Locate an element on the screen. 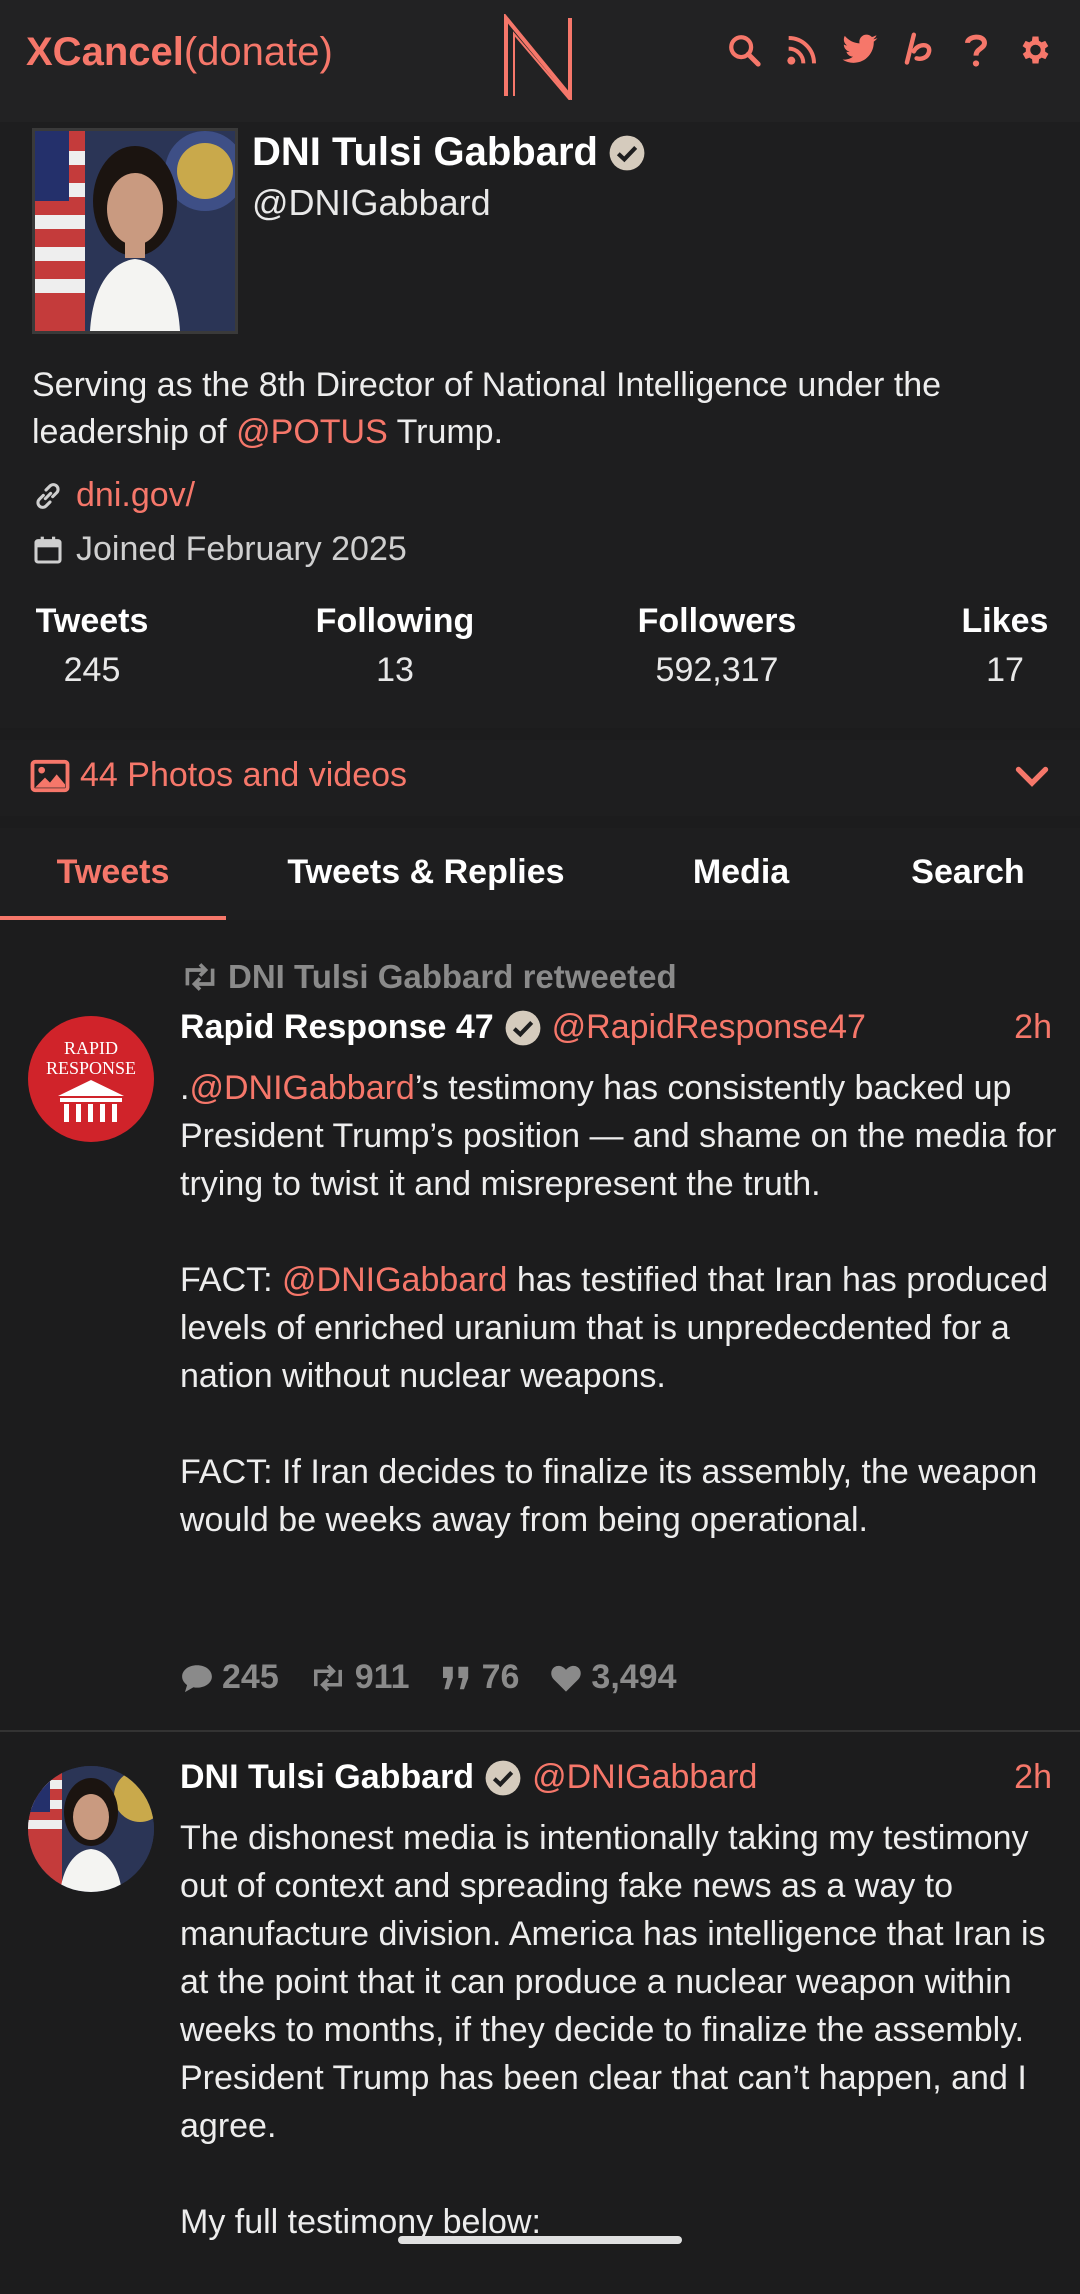 This screenshot has height=2294, width=1080. tweet-stats: 245 911 76 3,494 is located at coordinates (428, 1677).